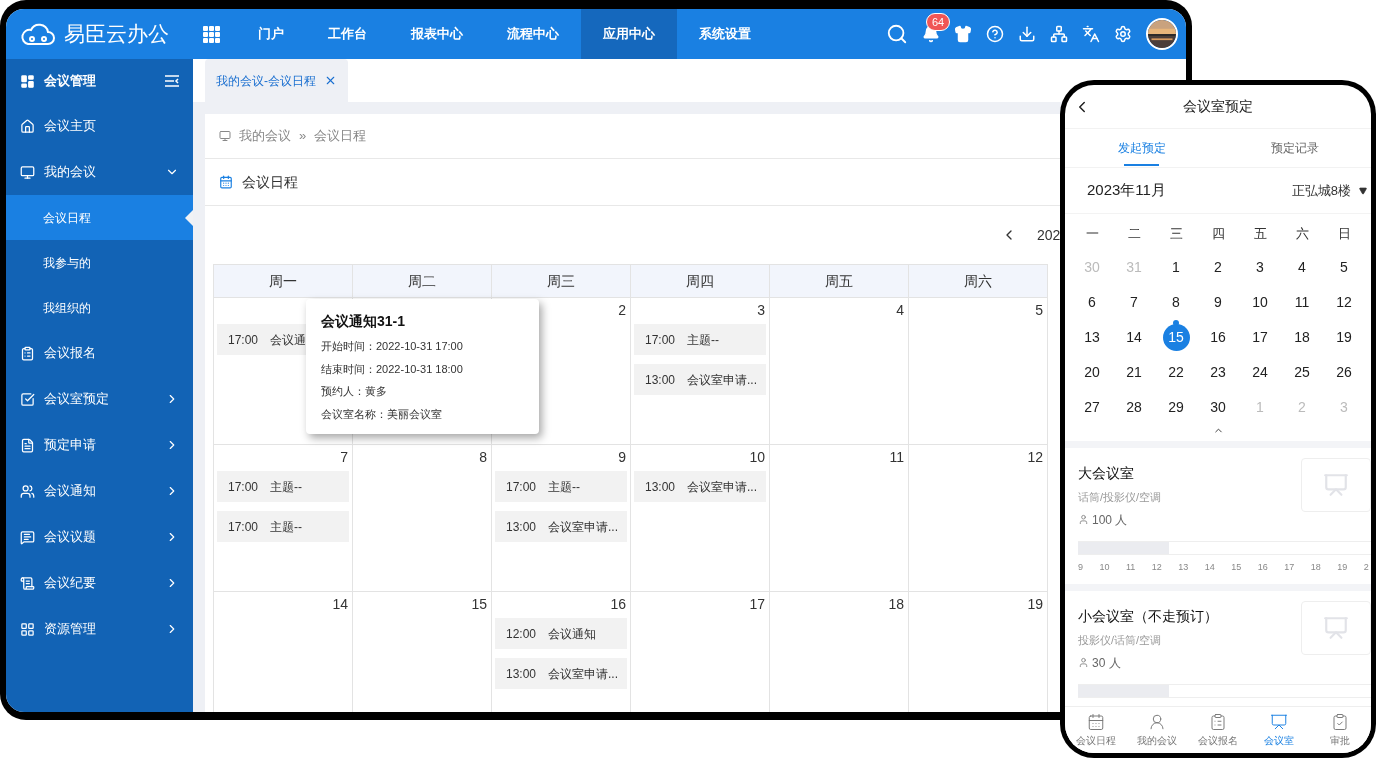 The width and height of the screenshot is (1376, 758). What do you see at coordinates (1218, 302) in the screenshot?
I see `calendar-day: 9` at bounding box center [1218, 302].